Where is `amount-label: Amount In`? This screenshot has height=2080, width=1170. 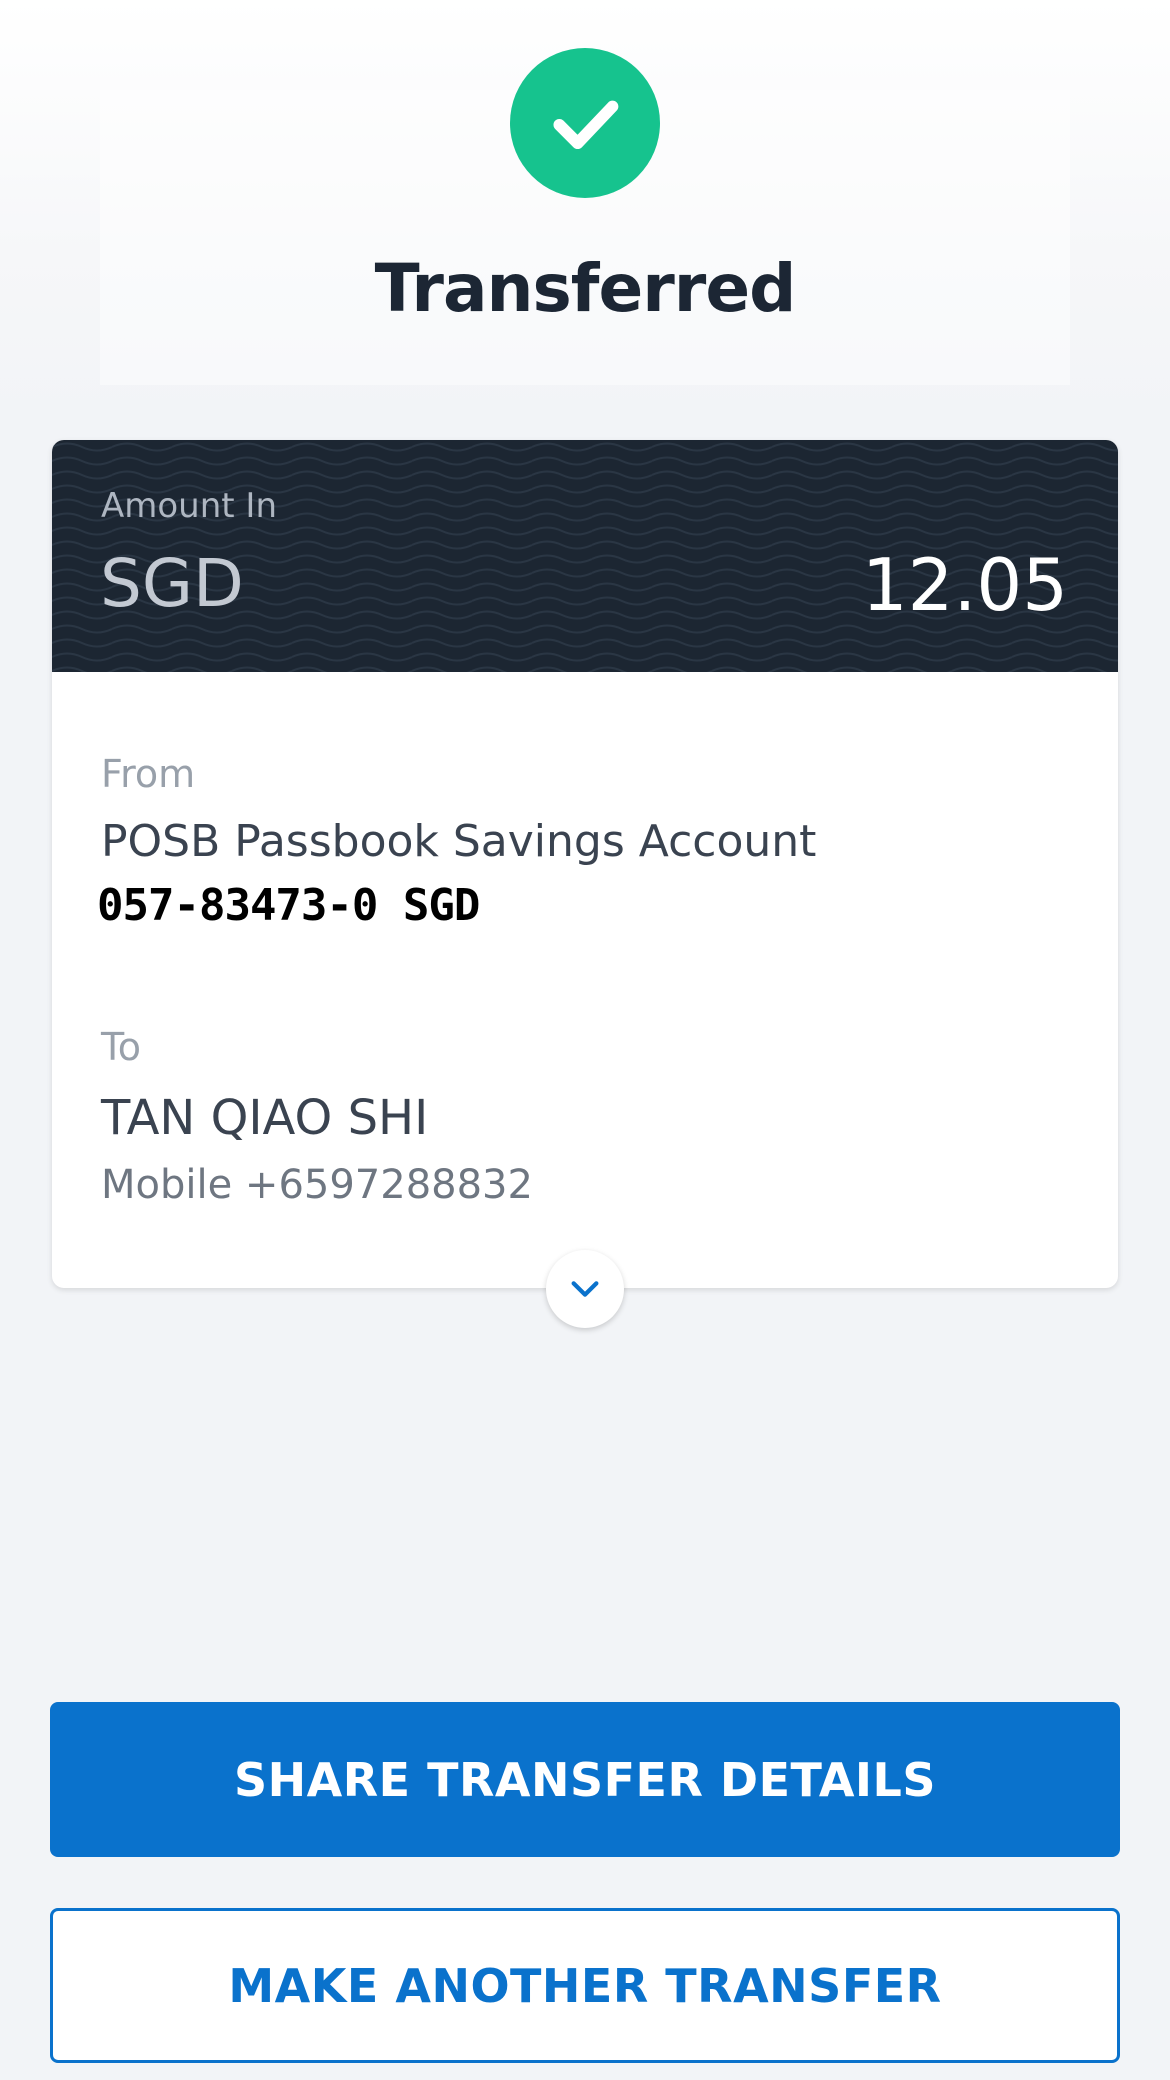 amount-label: Amount In is located at coordinates (189, 506).